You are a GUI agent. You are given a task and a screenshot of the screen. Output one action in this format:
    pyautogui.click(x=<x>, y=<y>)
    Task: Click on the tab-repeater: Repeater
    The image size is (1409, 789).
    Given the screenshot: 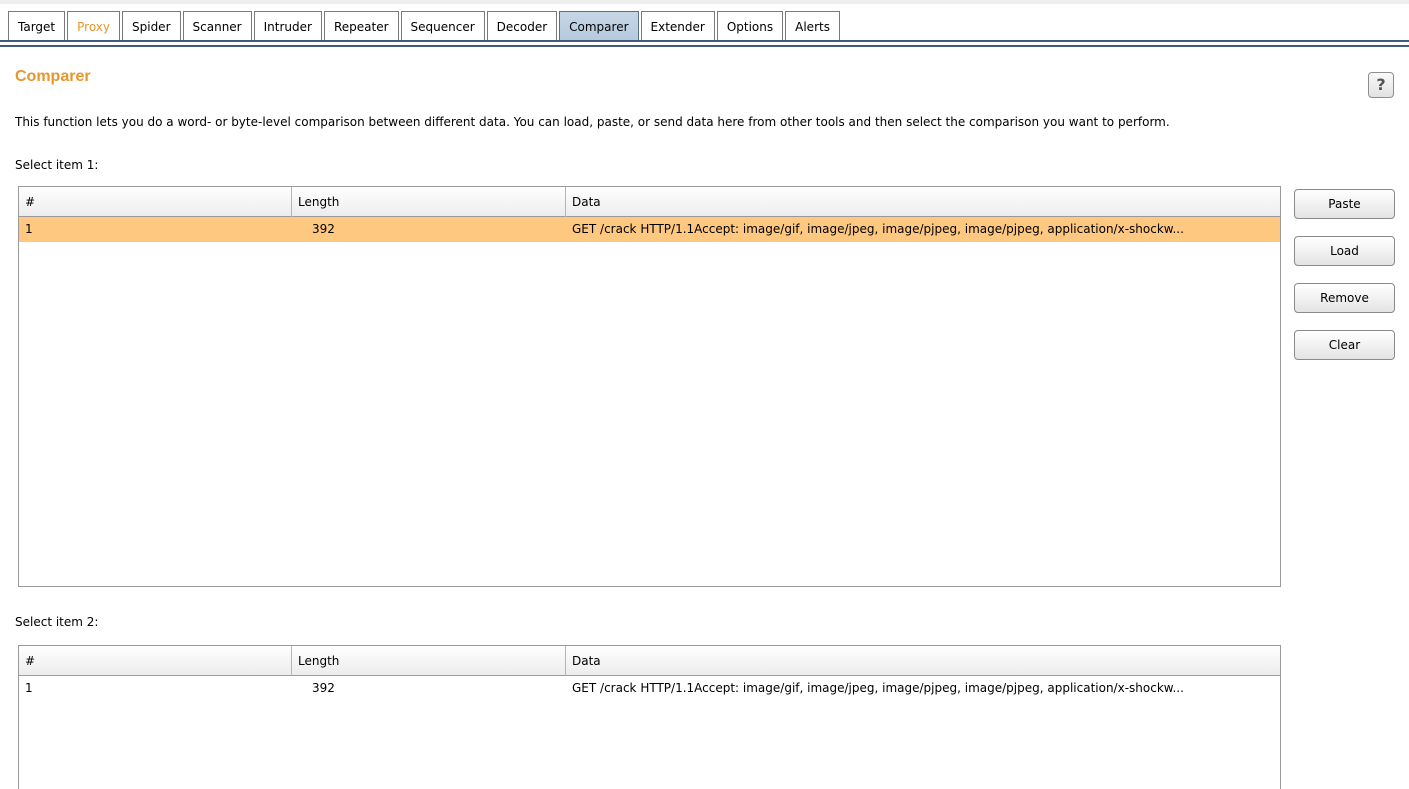 What is the action you would take?
    pyautogui.click(x=361, y=26)
    